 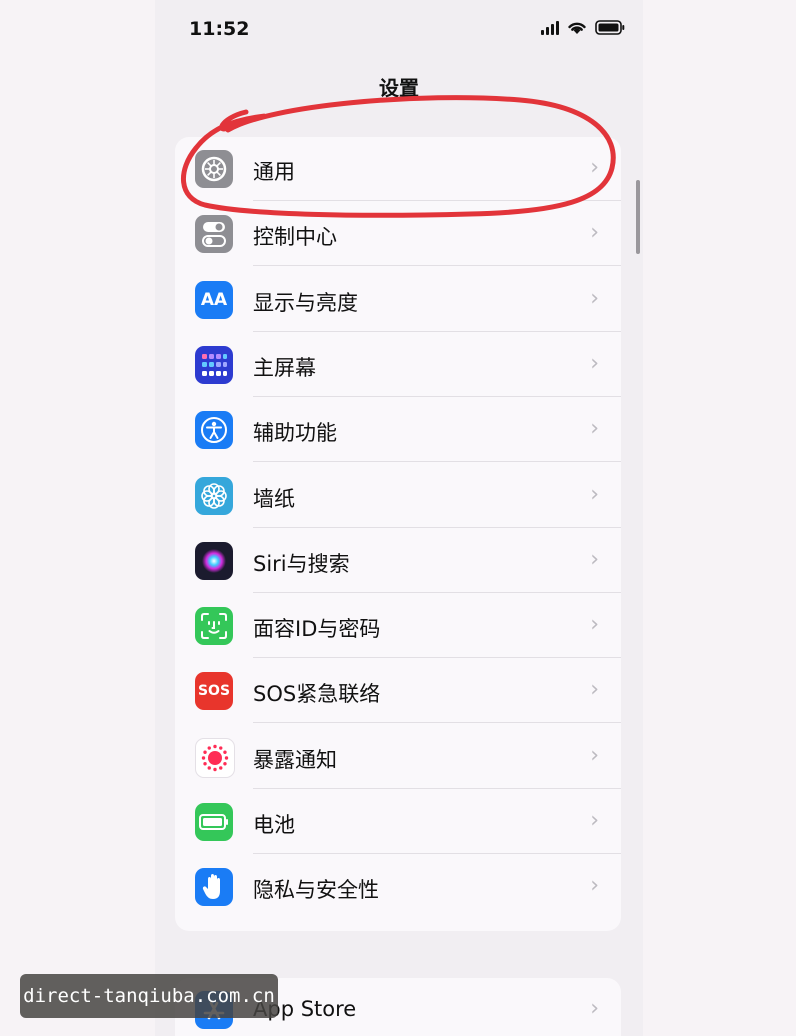 I want to click on watermark: direct-tanqiuba.com.cn, so click(x=149, y=996).